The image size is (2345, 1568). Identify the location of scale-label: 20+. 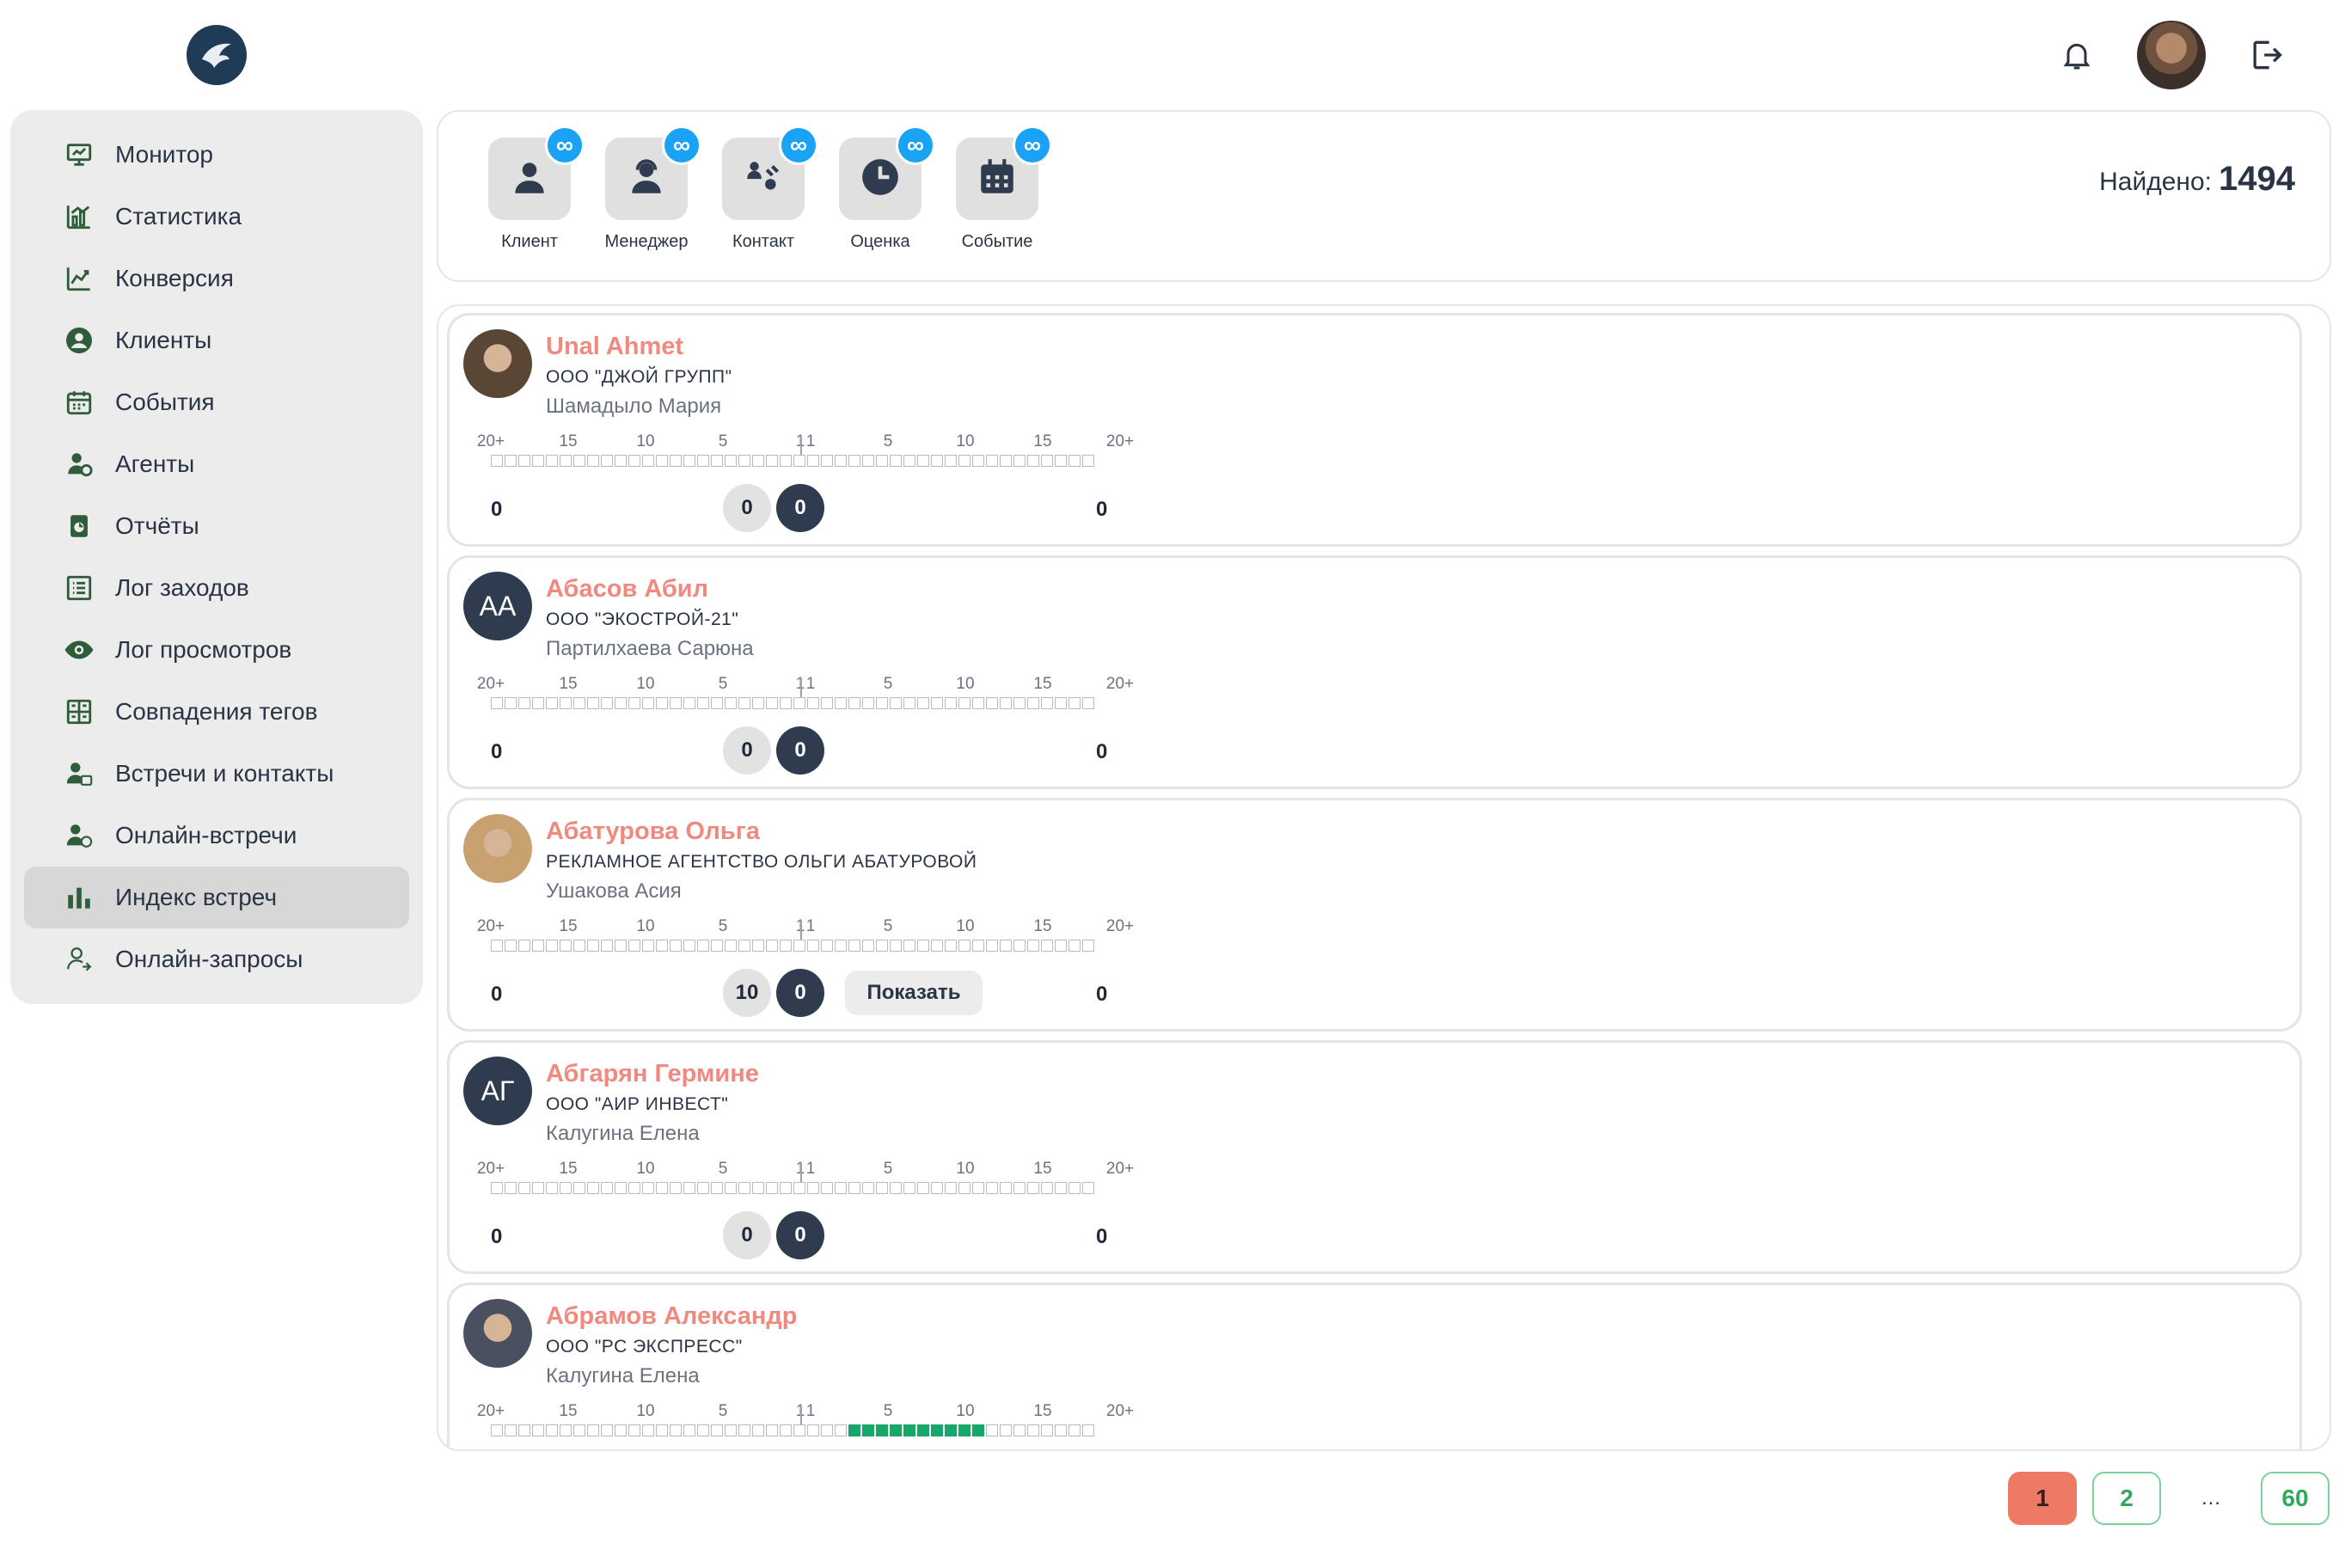
(1120, 1169).